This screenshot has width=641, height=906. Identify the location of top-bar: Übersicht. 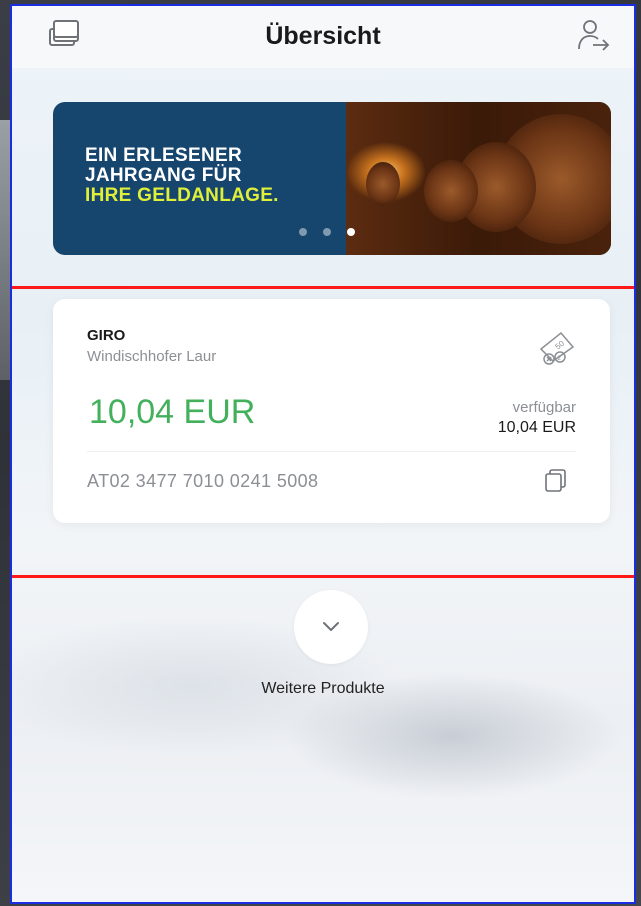
(323, 37).